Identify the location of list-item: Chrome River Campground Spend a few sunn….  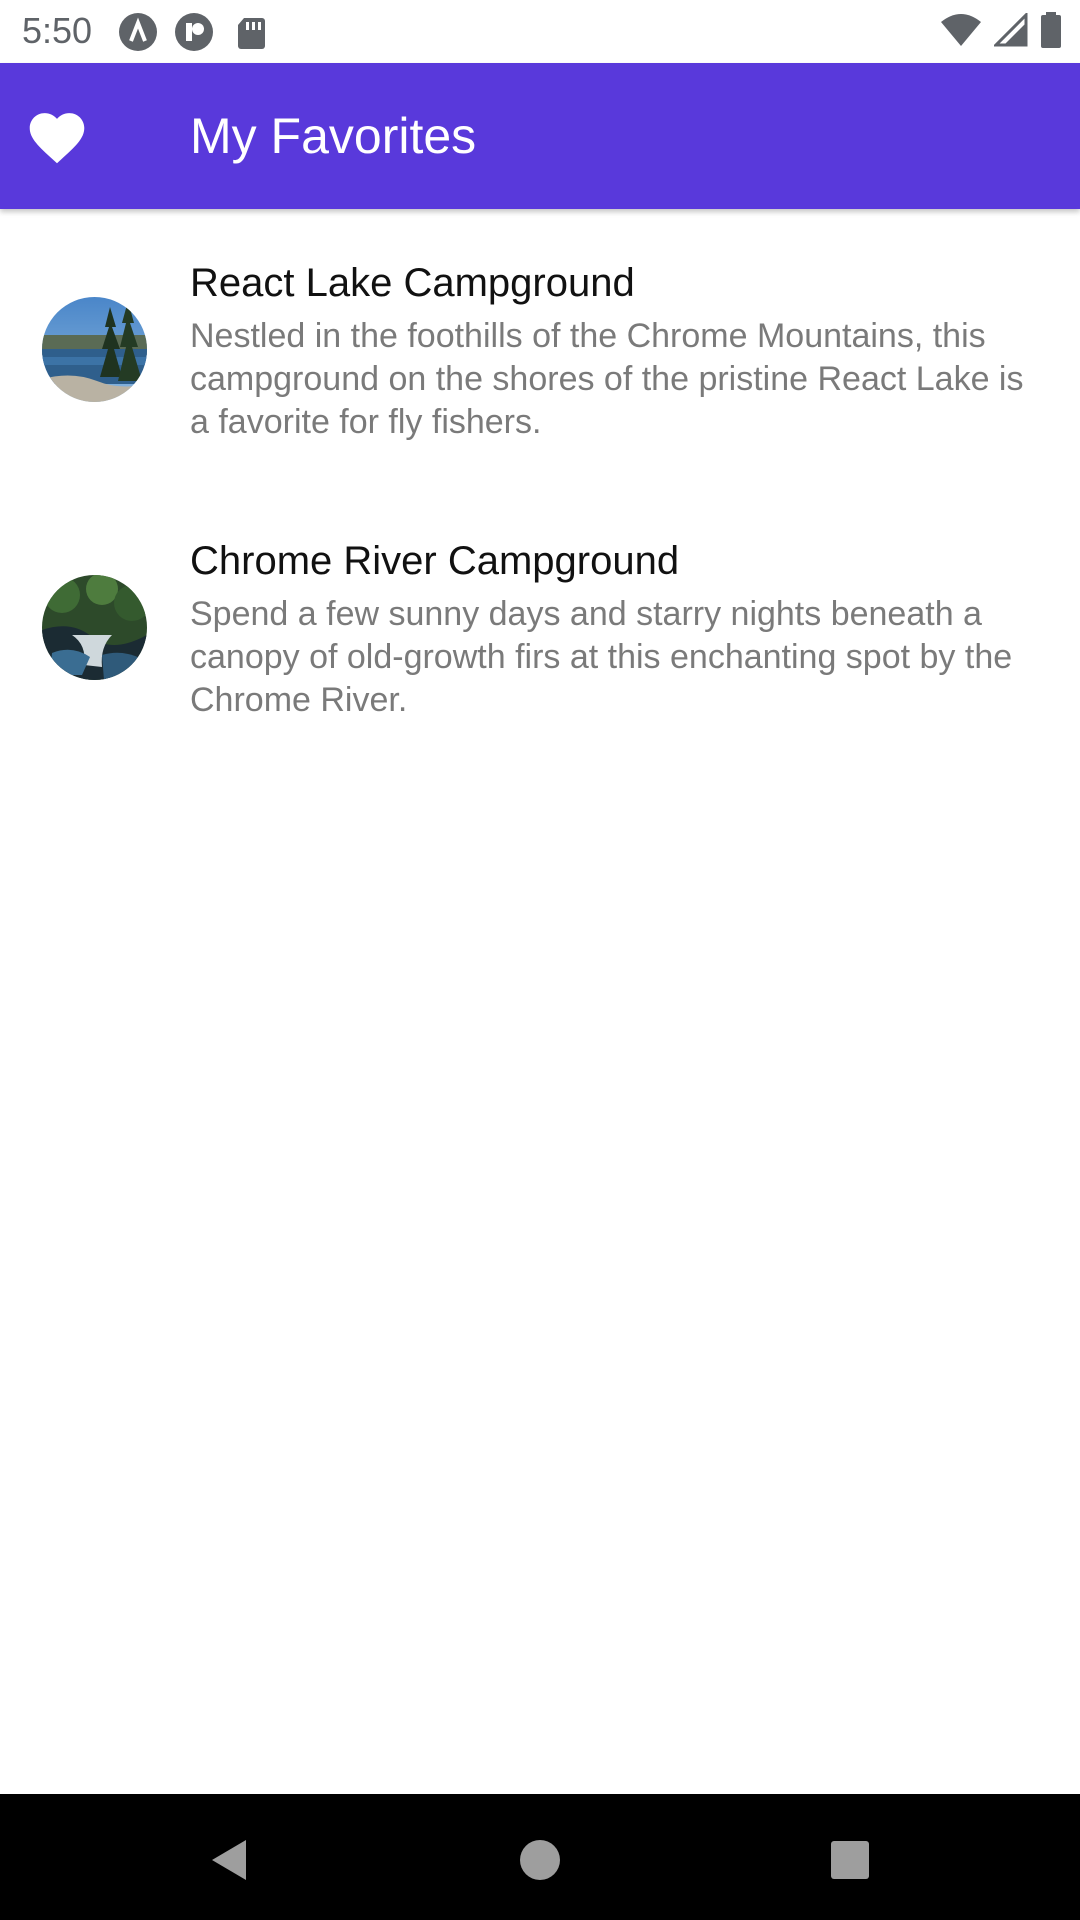
(540, 626).